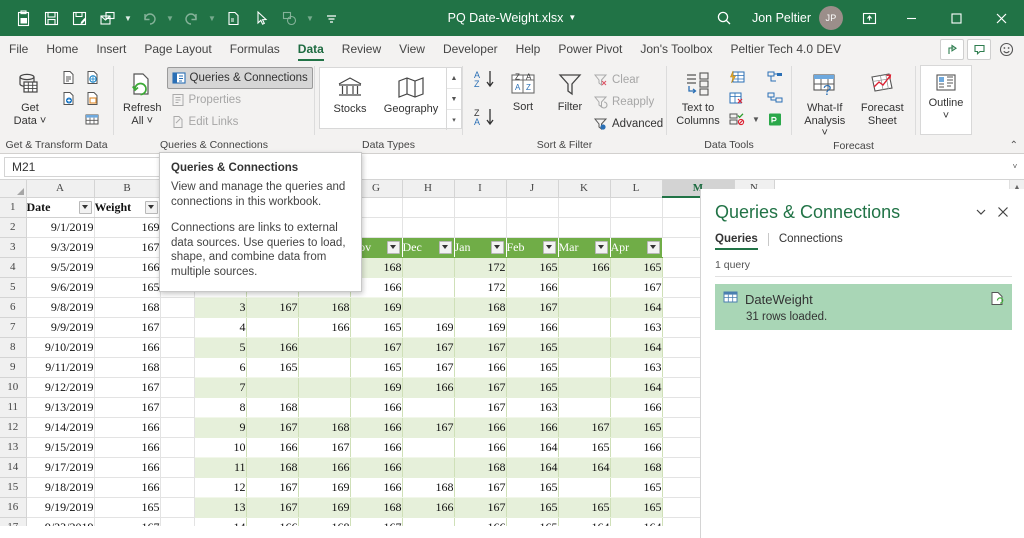 This screenshot has width=1024, height=538. Describe the element at coordinates (127, 327) in the screenshot. I see `cell-B7: 167` at that location.